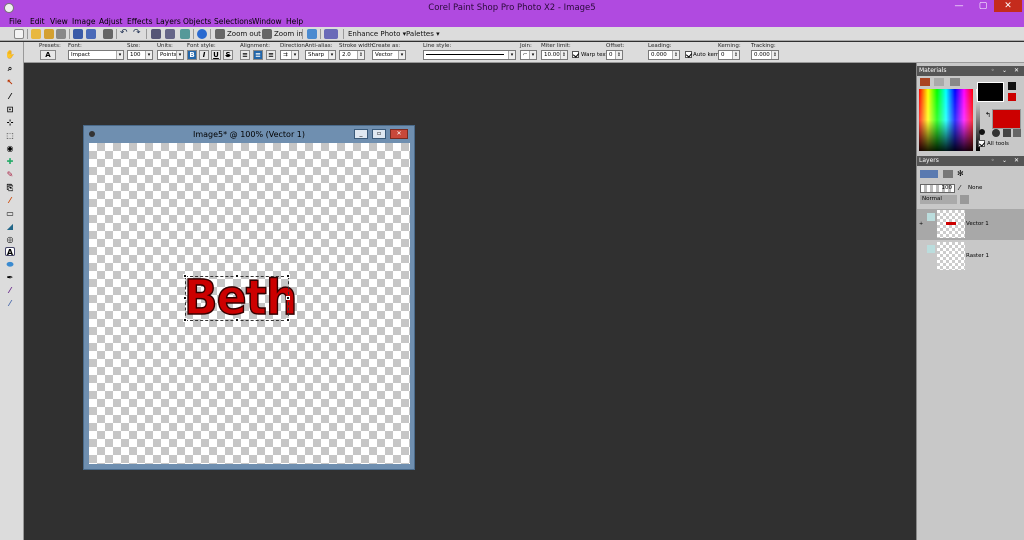 Image resolution: width=1024 pixels, height=540 pixels. What do you see at coordinates (469, 55) in the screenshot?
I see `line-style-select: ▾` at bounding box center [469, 55].